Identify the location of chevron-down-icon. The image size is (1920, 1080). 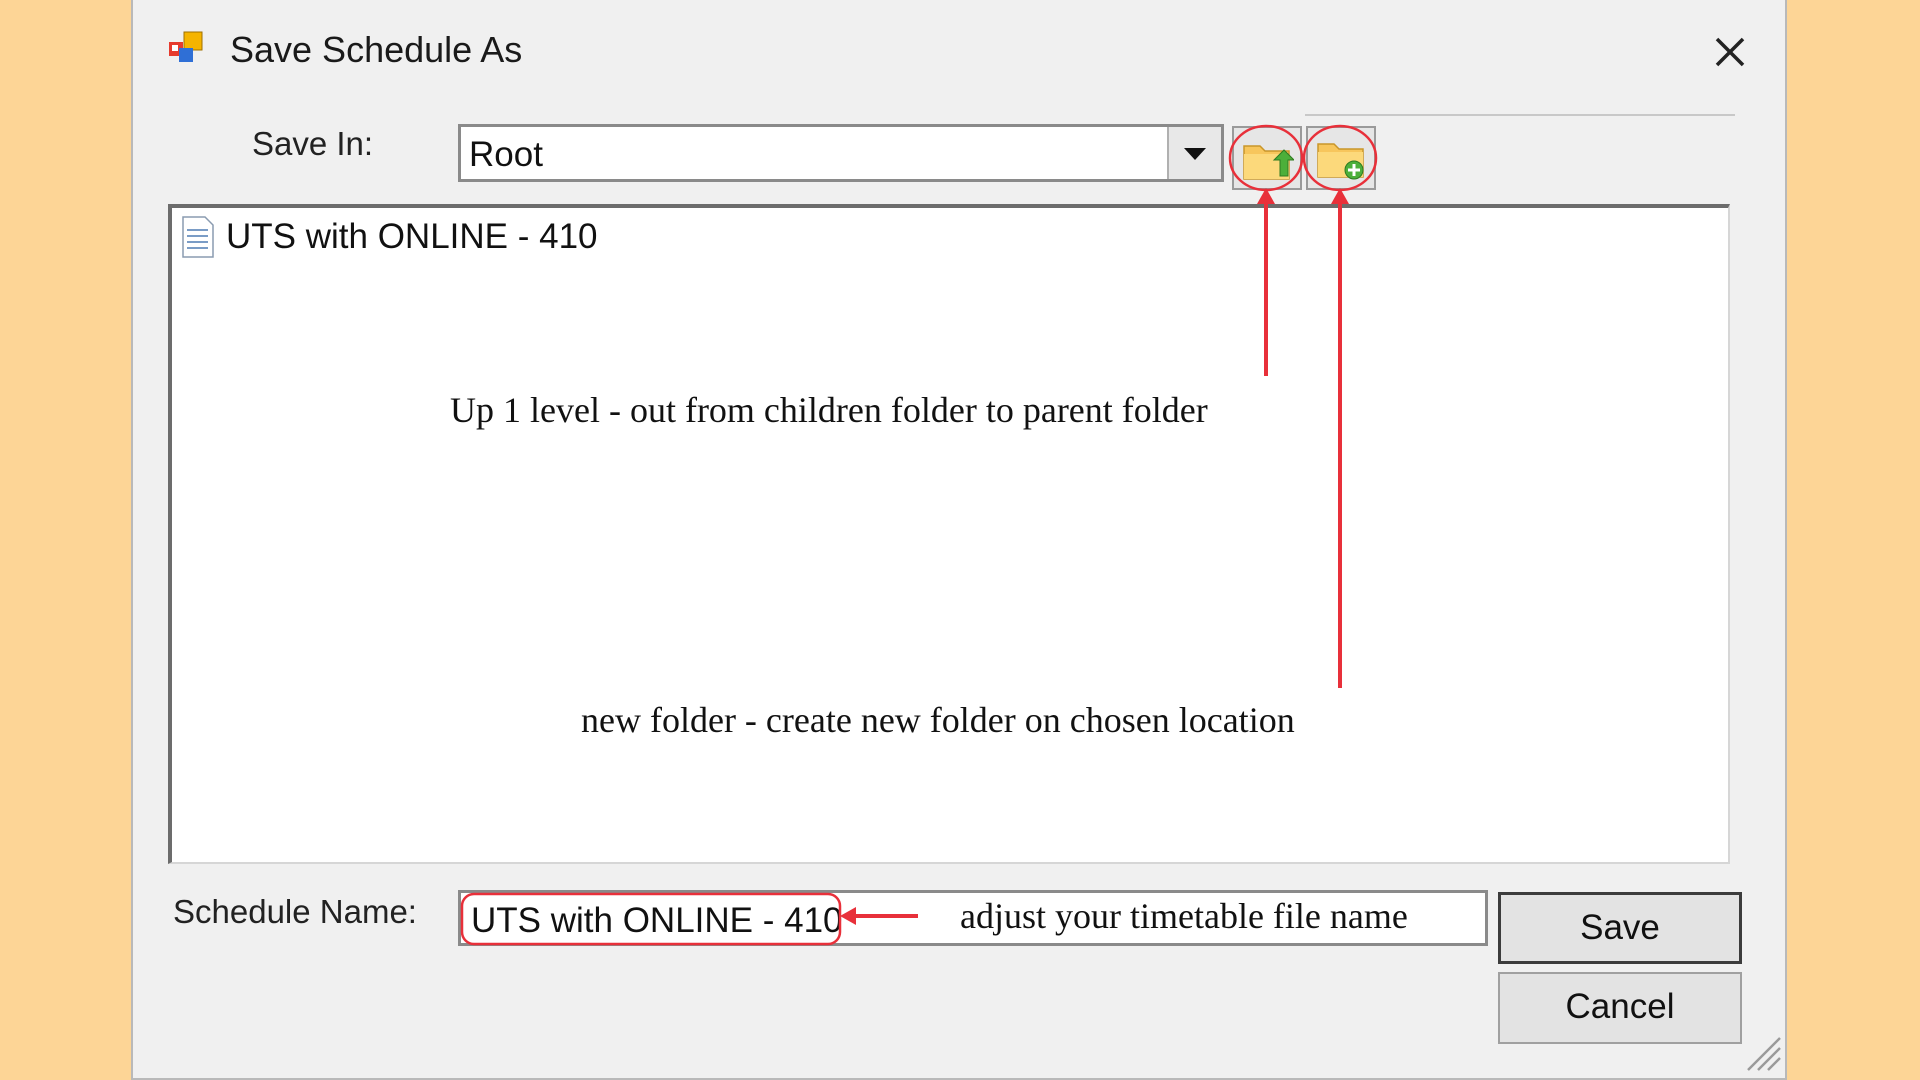
(1194, 153).